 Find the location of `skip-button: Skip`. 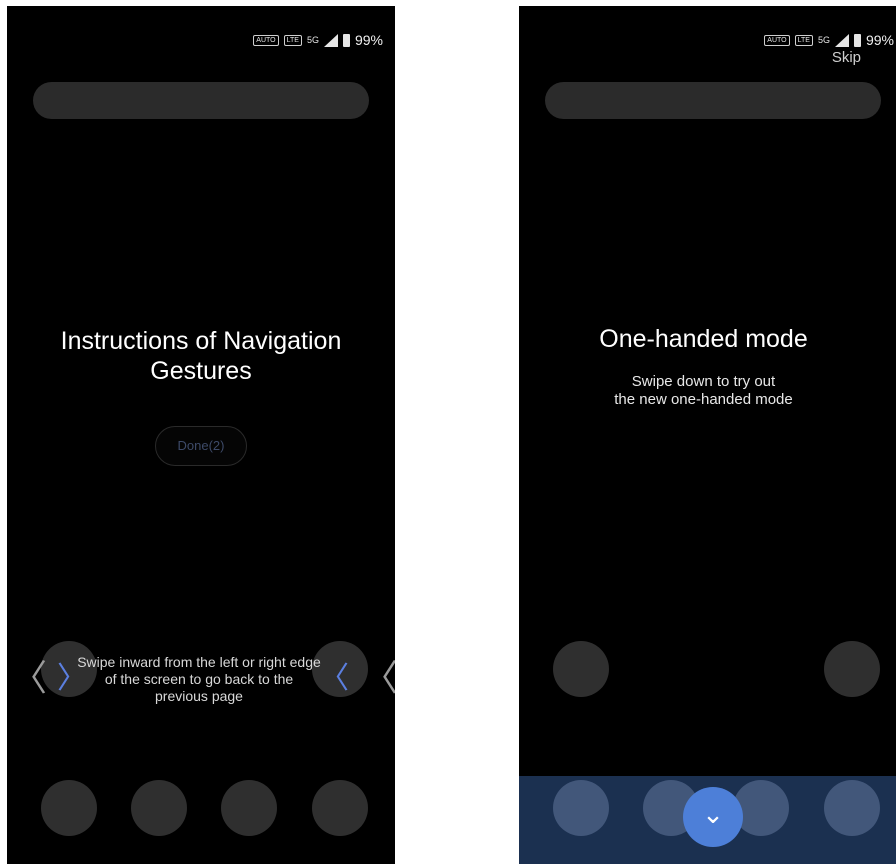

skip-button: Skip is located at coordinates (846, 57).